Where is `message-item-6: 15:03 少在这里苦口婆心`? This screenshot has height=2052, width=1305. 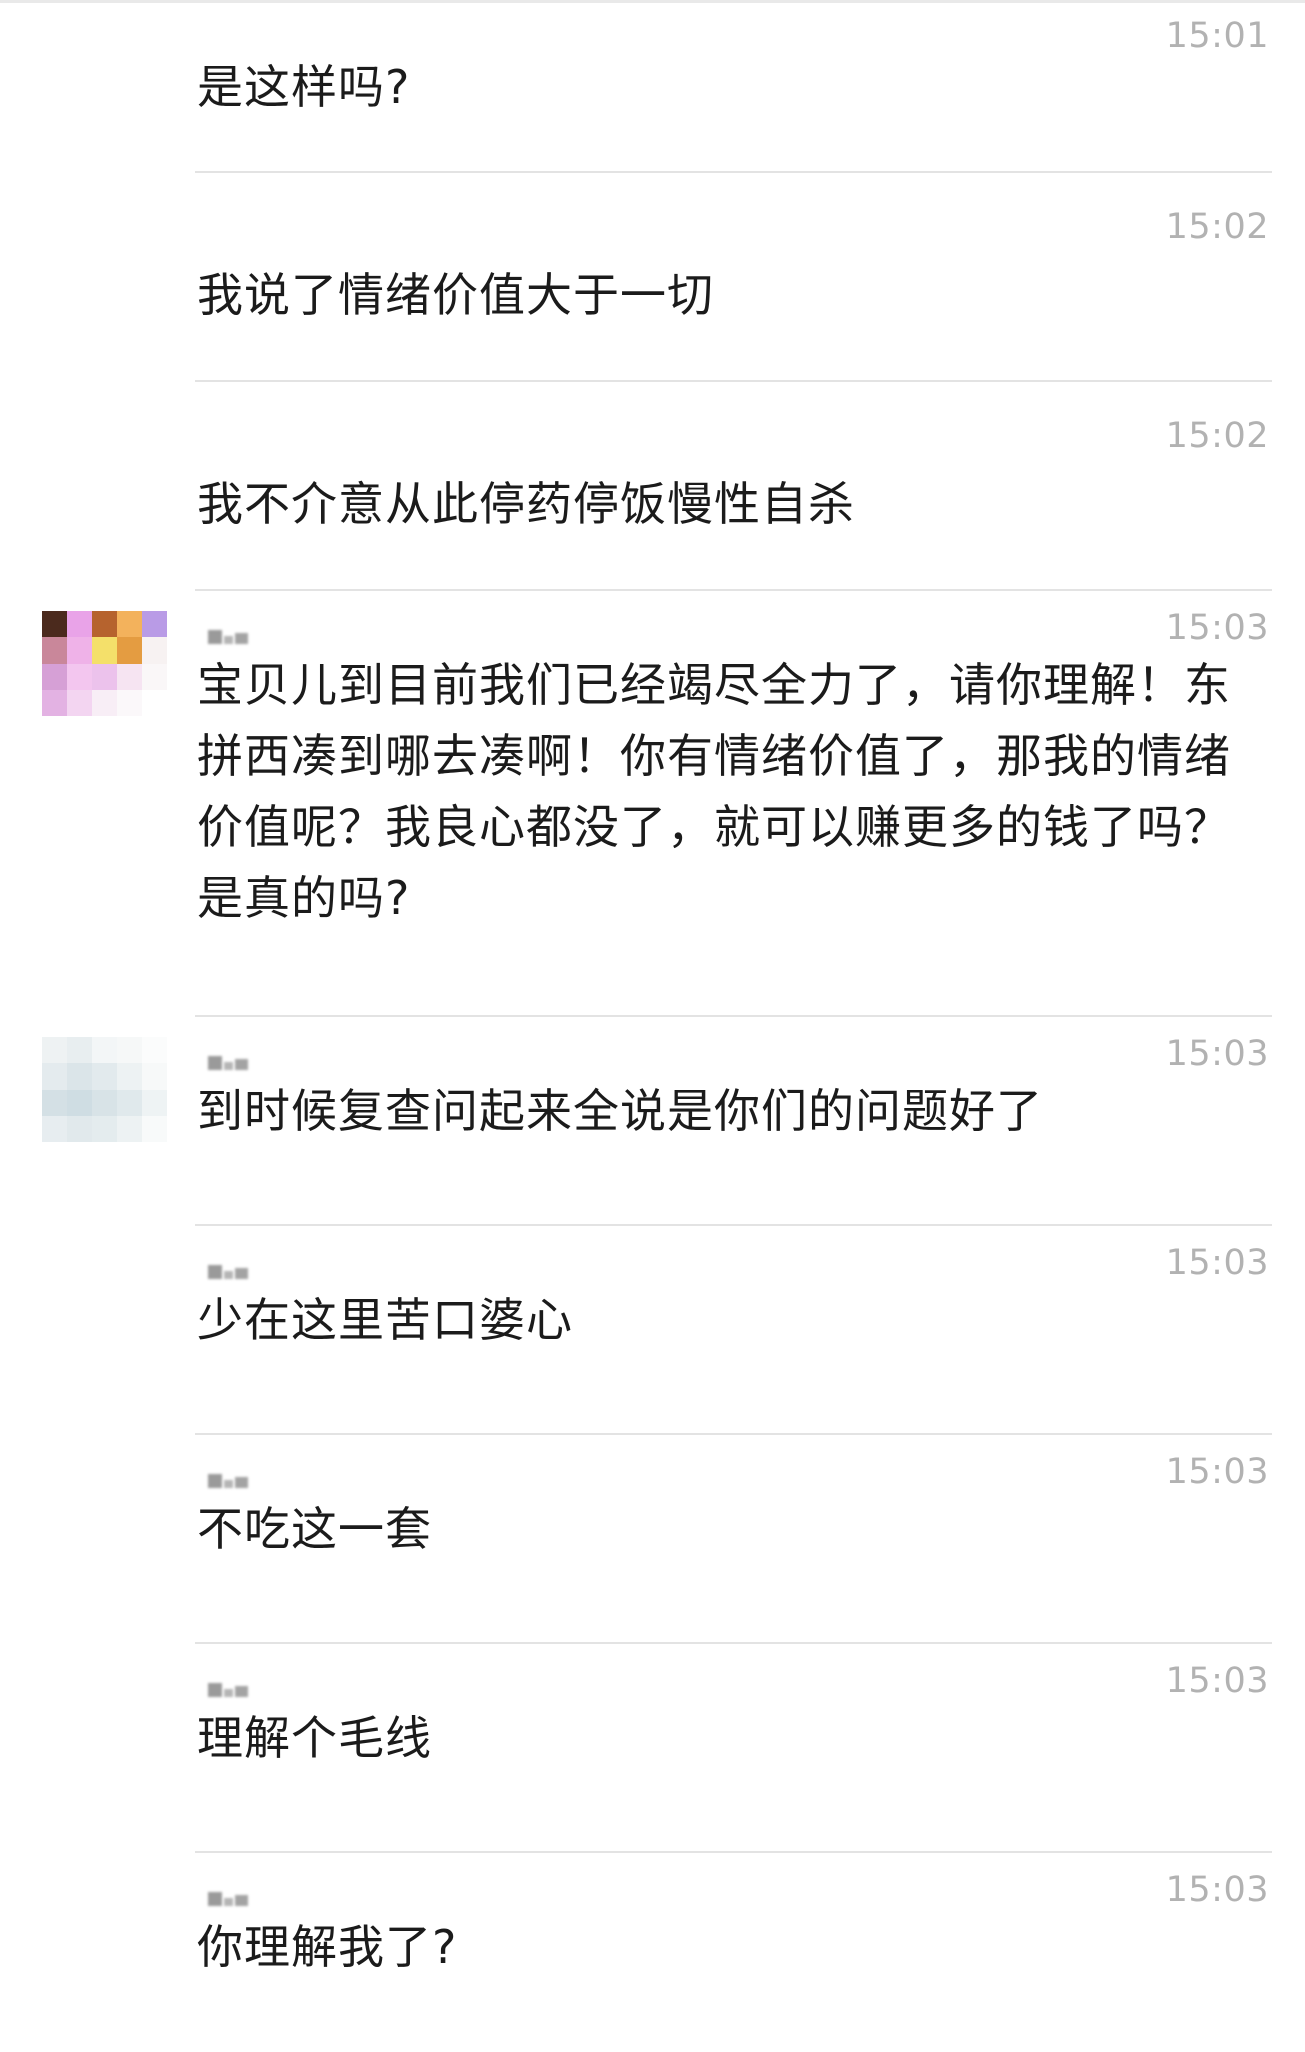 message-item-6: 15:03 少在这里苦口婆心 is located at coordinates (652, 1330).